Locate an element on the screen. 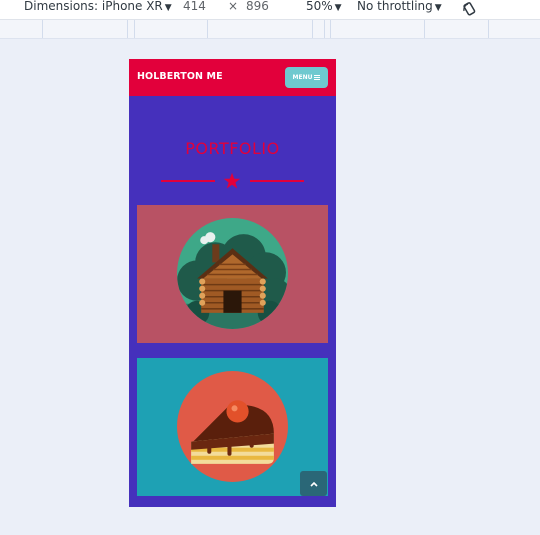 This screenshot has width=540, height=535. times-symbol: × is located at coordinates (233, 6).